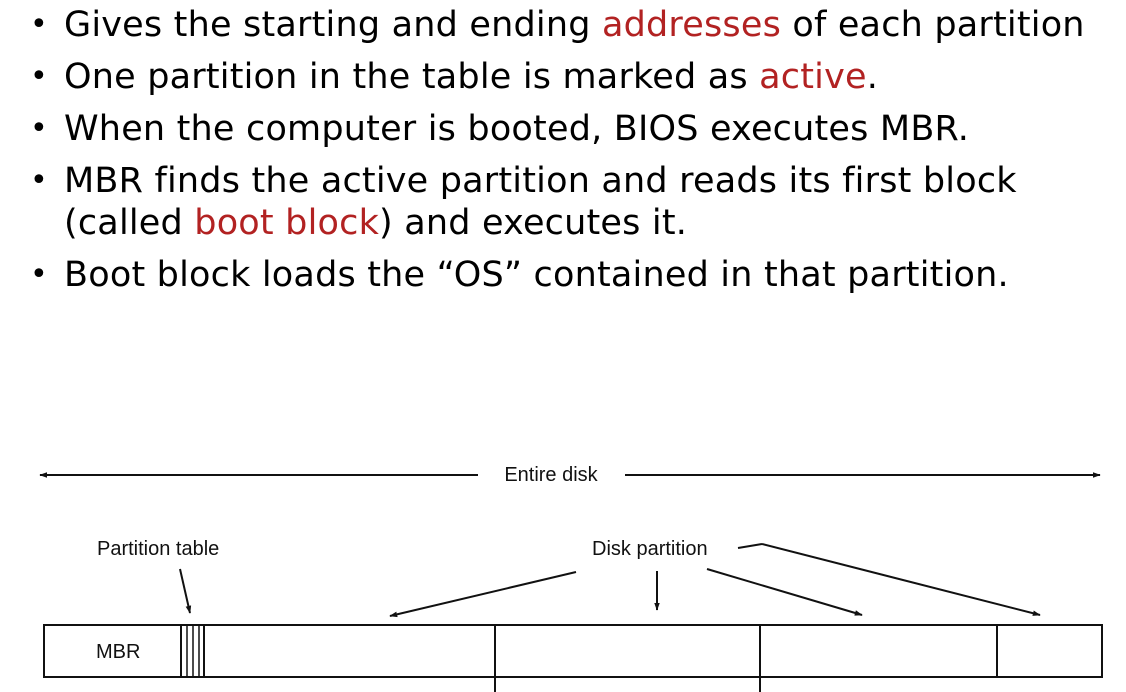 This screenshot has width=1126, height=692. Describe the element at coordinates (650, 549) in the screenshot. I see `disk-partition-label: Disk partition` at that location.